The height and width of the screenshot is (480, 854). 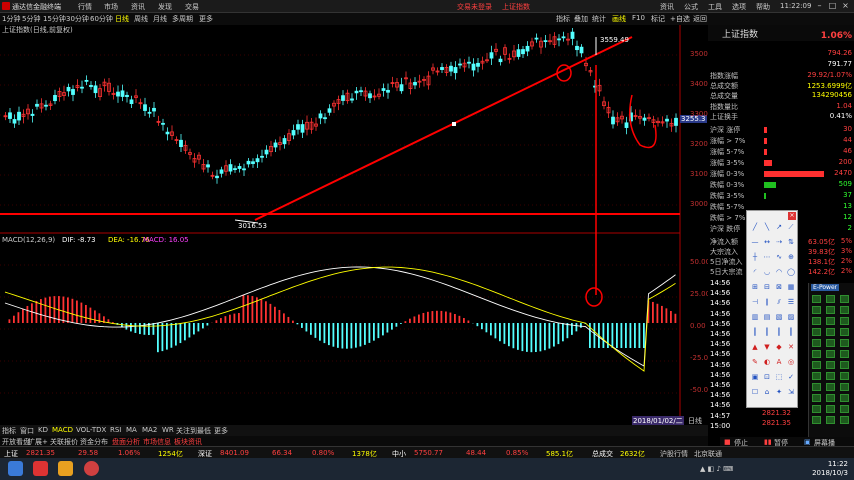 What do you see at coordinates (43, 430) in the screenshot?
I see `tab-kd: KD` at bounding box center [43, 430].